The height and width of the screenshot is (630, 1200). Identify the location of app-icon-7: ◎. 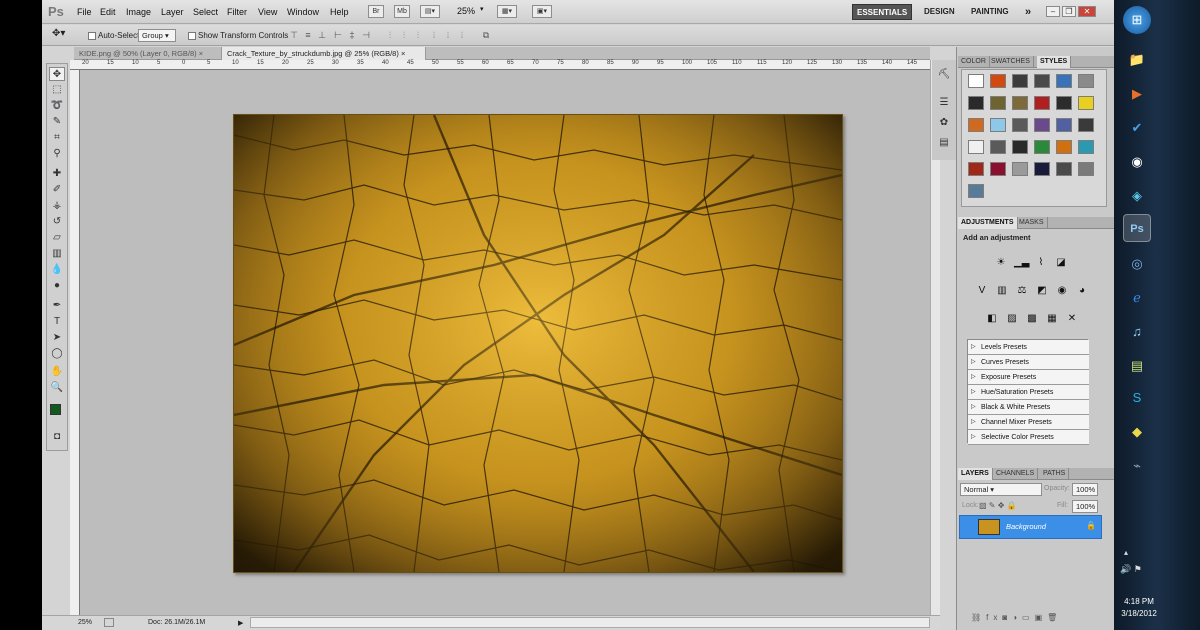
(1137, 264).